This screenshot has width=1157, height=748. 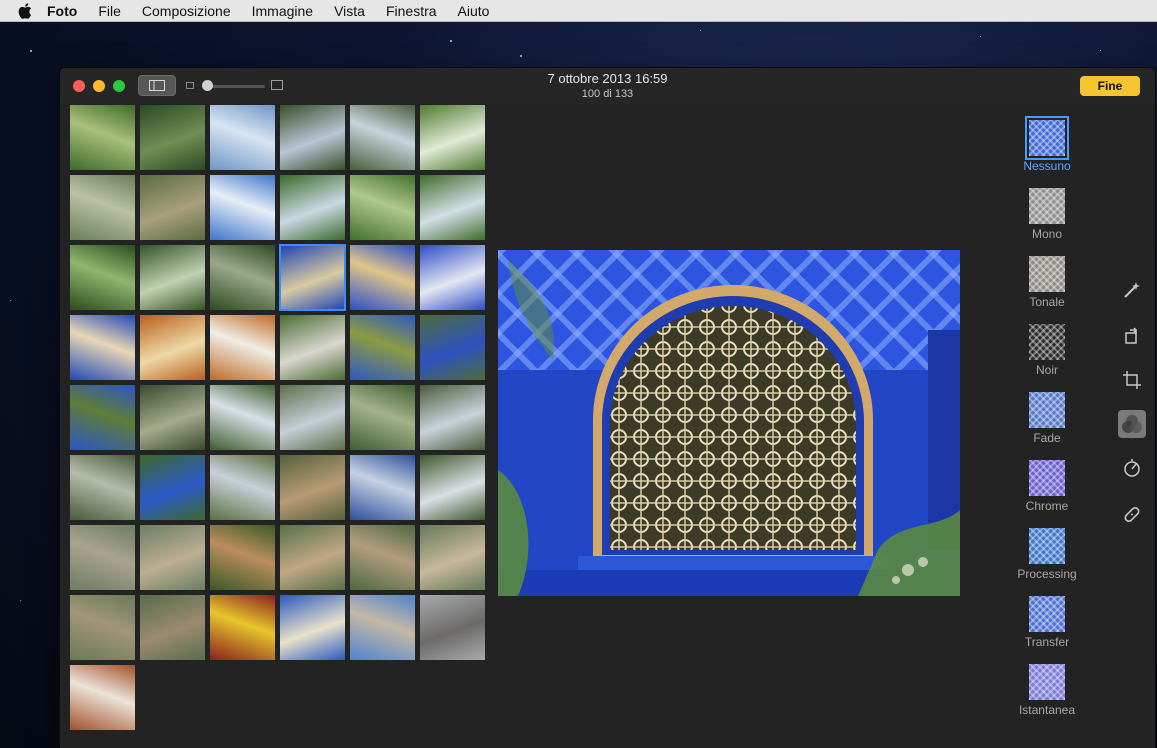 I want to click on filter-label: Mono, so click(x=1047, y=234).